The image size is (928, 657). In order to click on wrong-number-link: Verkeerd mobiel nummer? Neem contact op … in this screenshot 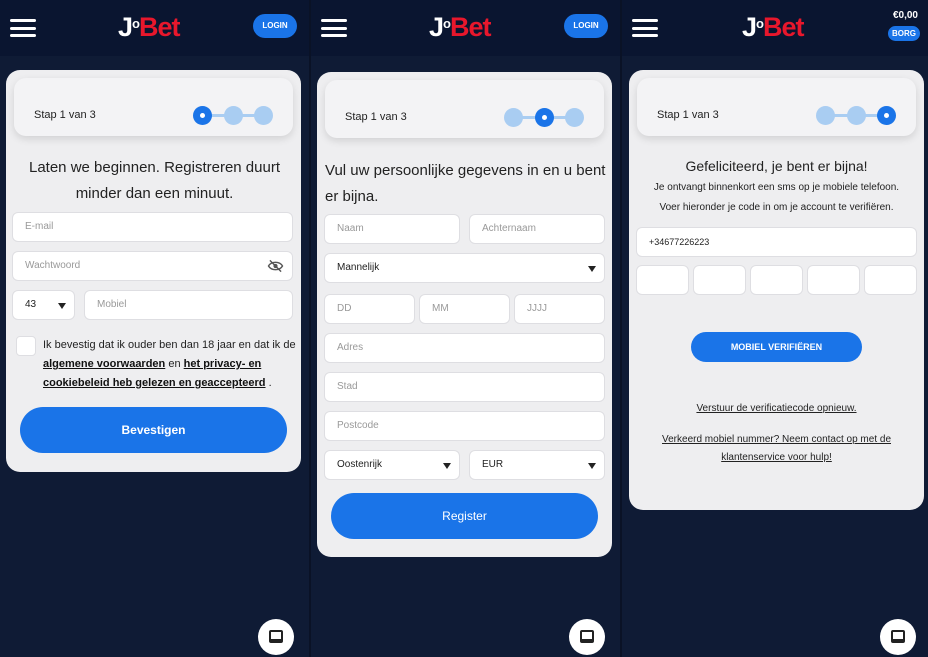, I will do `click(776, 449)`.